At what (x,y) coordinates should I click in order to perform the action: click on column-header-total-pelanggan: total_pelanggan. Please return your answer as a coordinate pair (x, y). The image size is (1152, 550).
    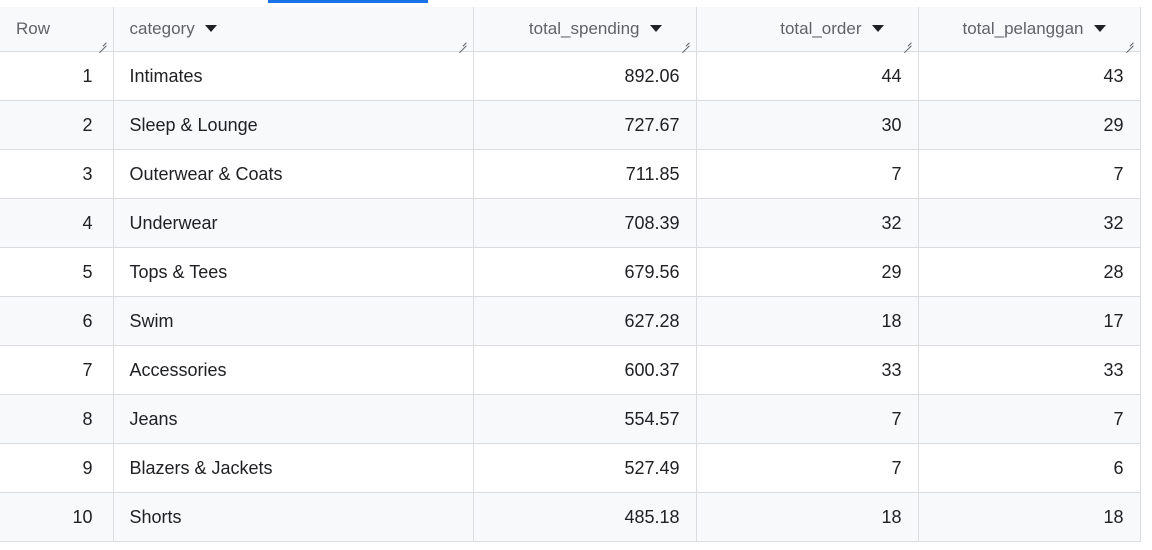
    Looking at the image, I should click on (1029, 29).